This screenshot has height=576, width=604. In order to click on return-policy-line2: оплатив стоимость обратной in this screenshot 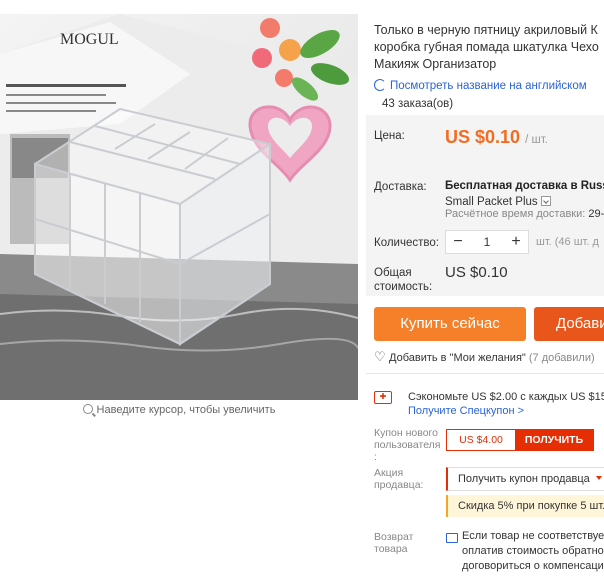, I will do `click(533, 551)`.